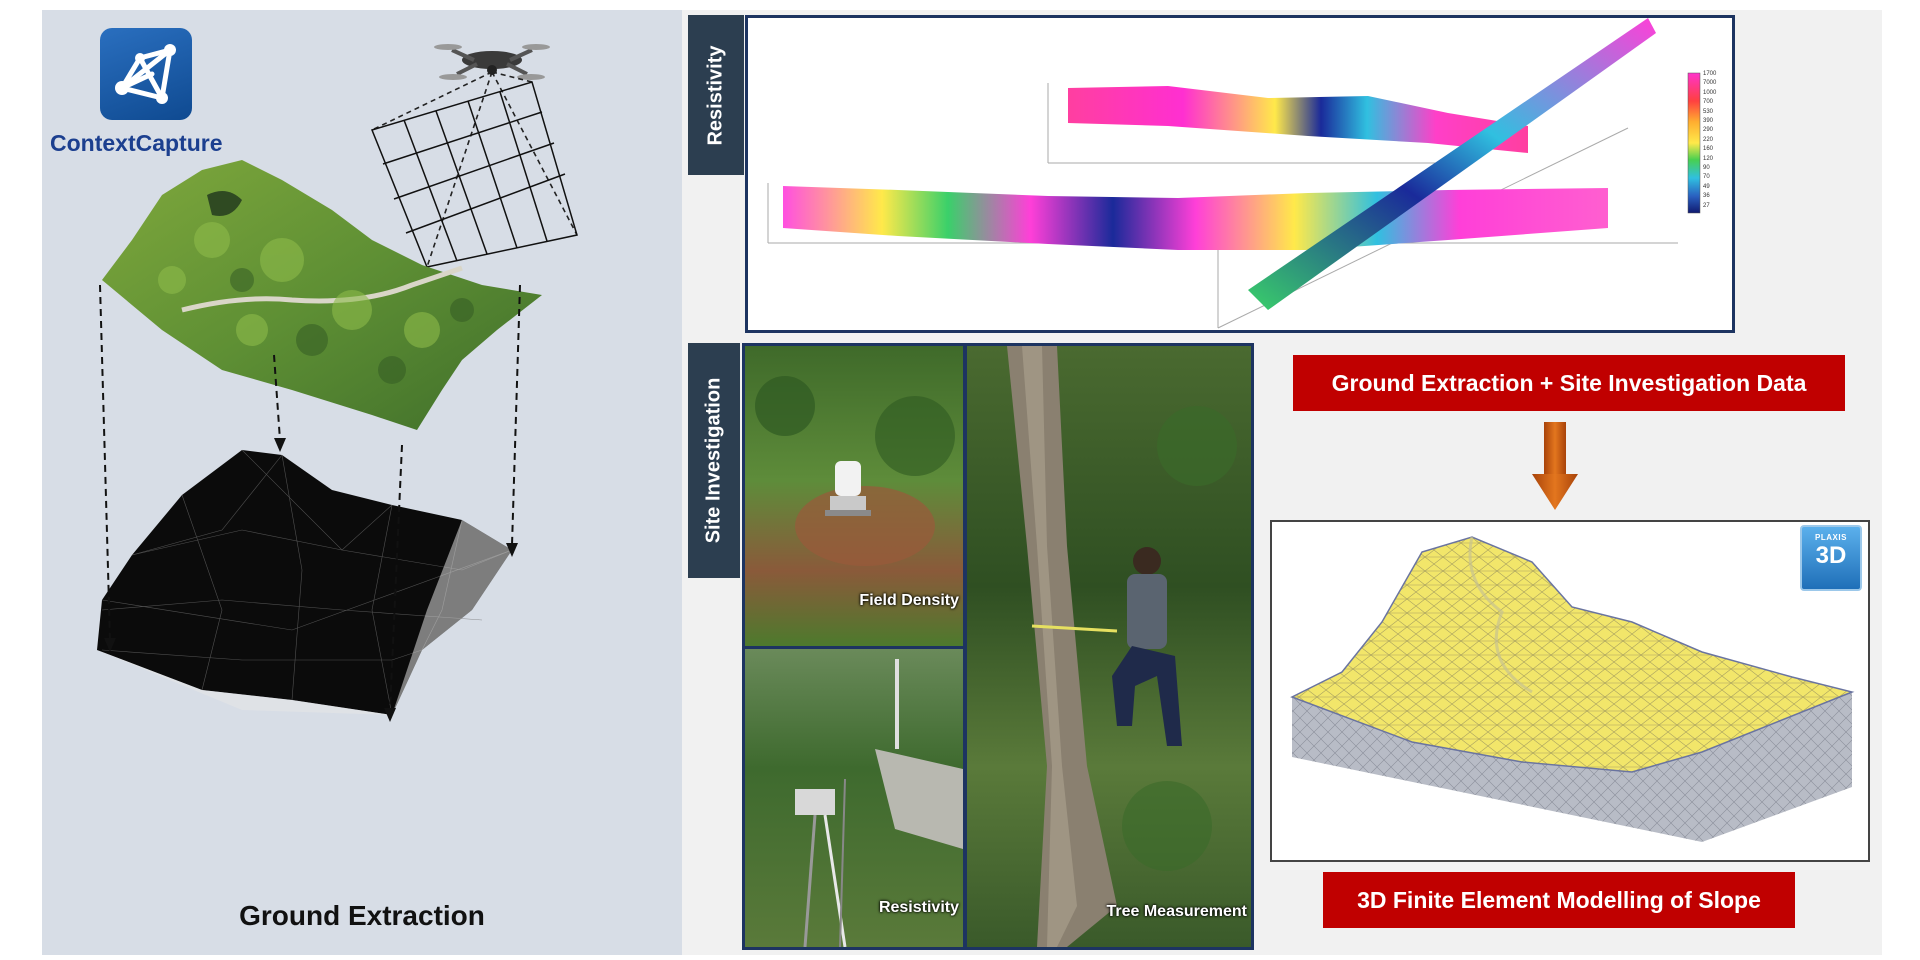  Describe the element at coordinates (1710, 92) in the screenshot. I see `scale-tick: 1000` at that location.